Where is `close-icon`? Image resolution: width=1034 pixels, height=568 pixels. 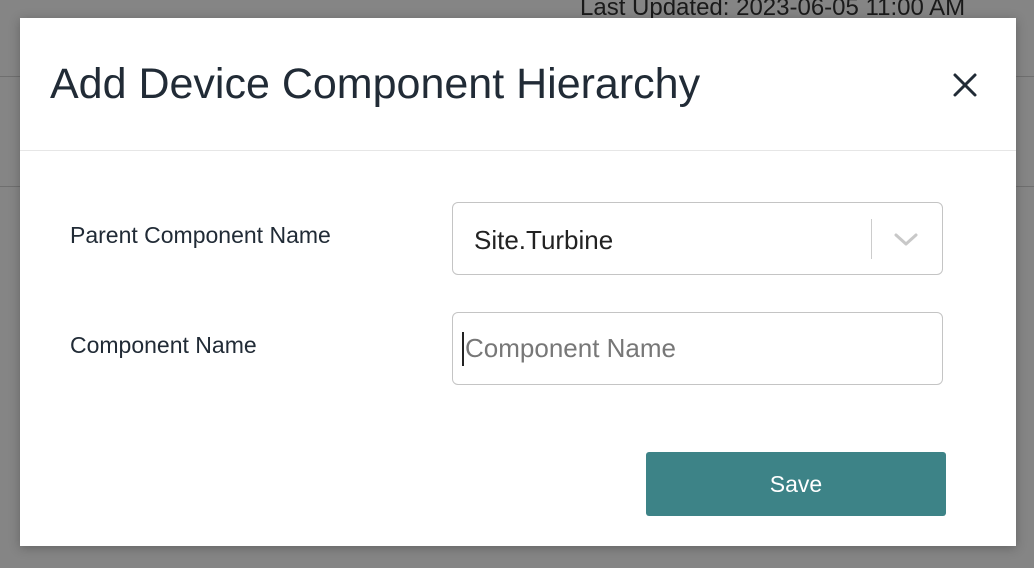
close-icon is located at coordinates (965, 85).